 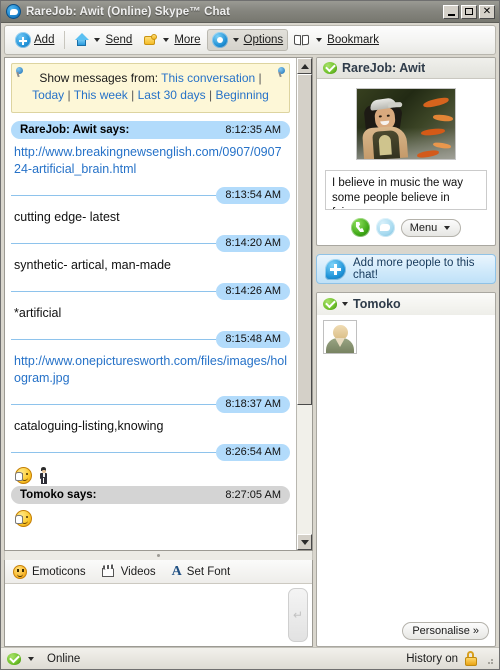 What do you see at coordinates (150, 130) in the screenshot?
I see `message-author-header: RareJob: Awit says: 8:12:35 AM` at bounding box center [150, 130].